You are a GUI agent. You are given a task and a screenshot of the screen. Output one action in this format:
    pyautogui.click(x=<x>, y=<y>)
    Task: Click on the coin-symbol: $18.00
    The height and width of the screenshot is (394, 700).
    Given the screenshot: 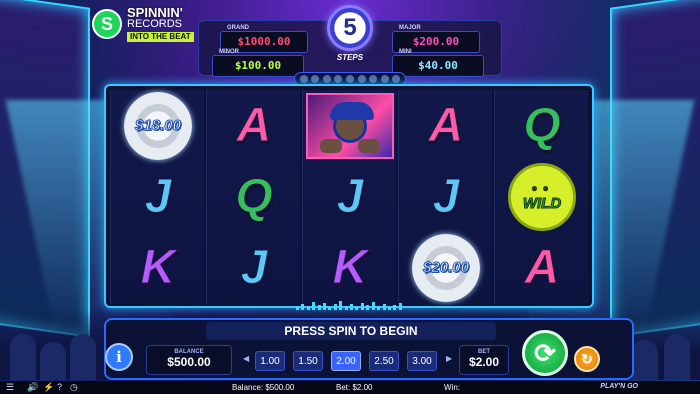 What is the action you would take?
    pyautogui.click(x=158, y=125)
    